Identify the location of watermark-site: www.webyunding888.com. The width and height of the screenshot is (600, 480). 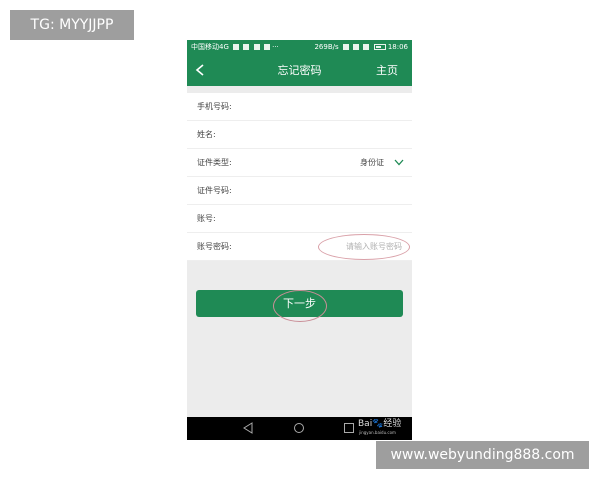
(482, 455).